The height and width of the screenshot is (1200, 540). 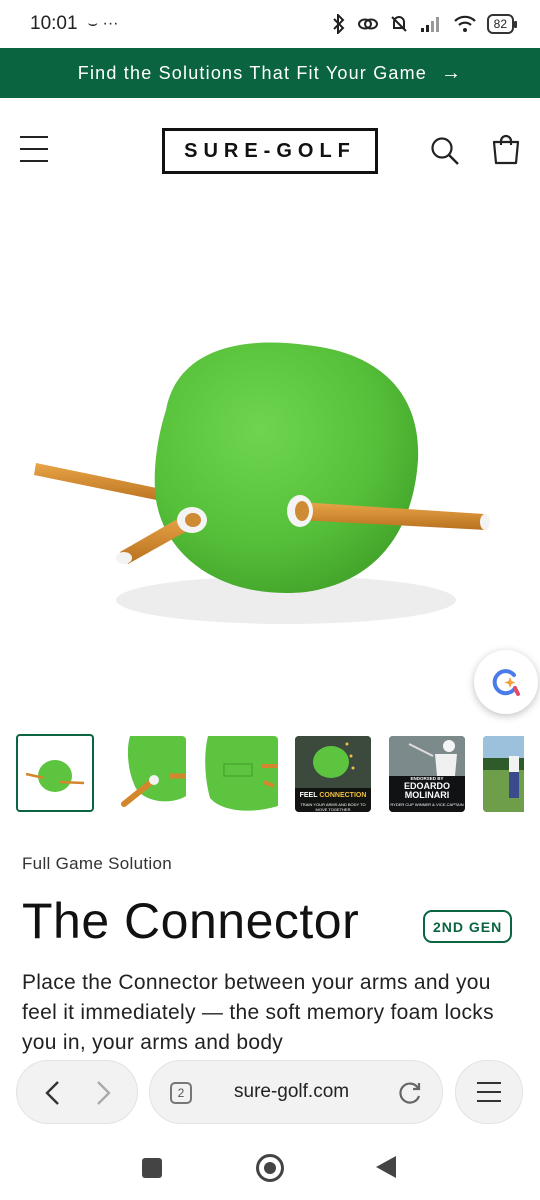 I want to click on site-header: SURE-GOLF, so click(x=270, y=152).